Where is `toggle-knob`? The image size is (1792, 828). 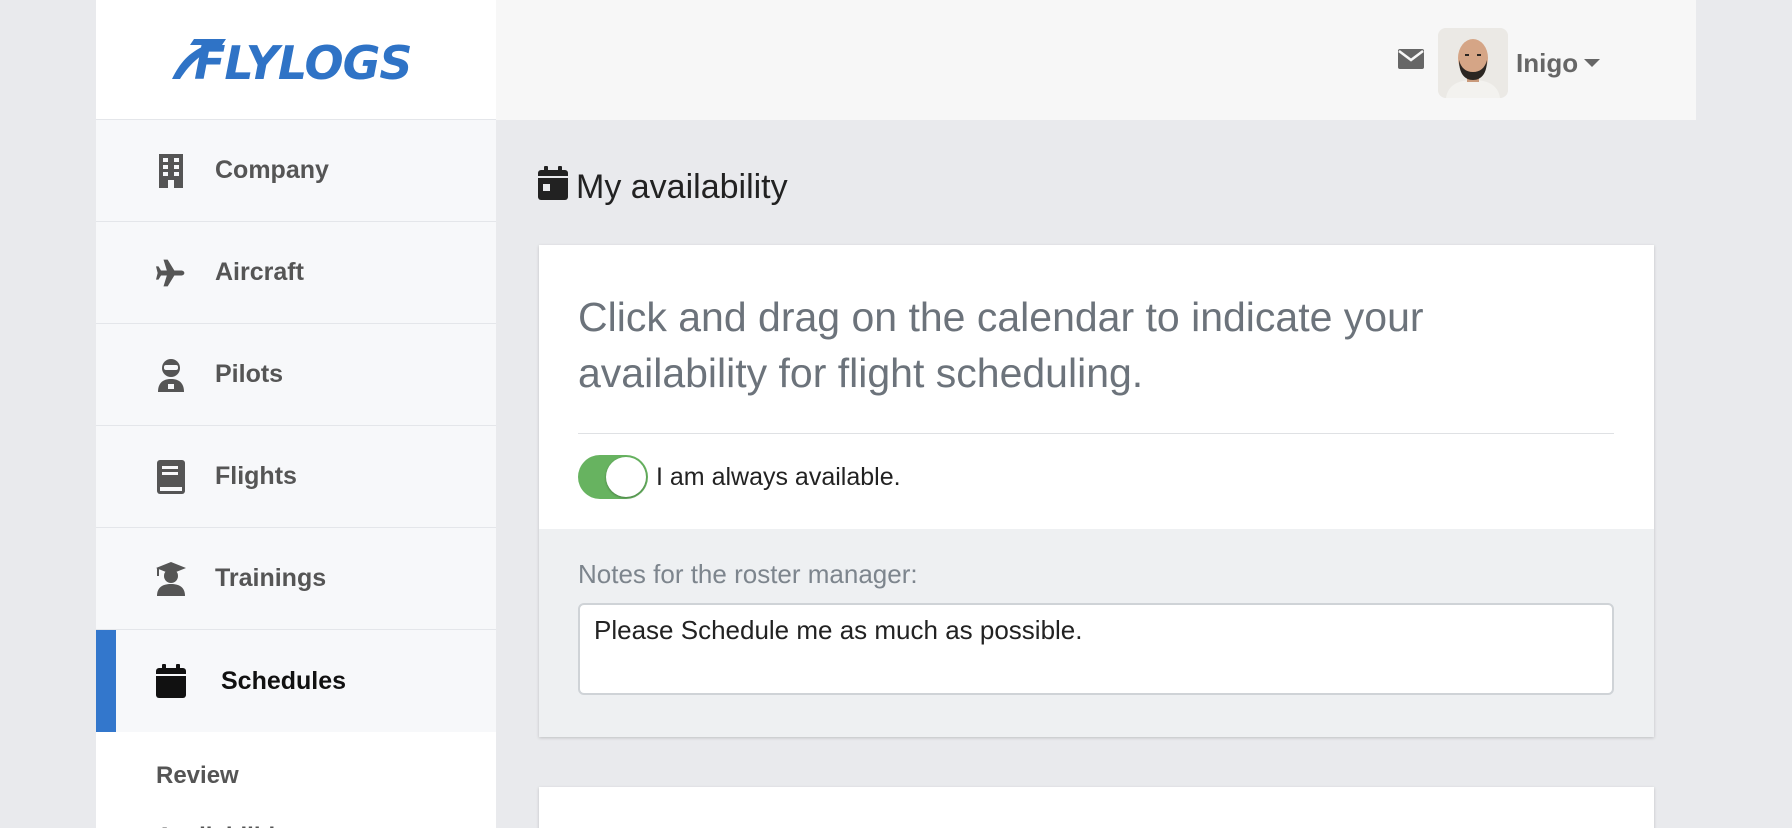
toggle-knob is located at coordinates (626, 477).